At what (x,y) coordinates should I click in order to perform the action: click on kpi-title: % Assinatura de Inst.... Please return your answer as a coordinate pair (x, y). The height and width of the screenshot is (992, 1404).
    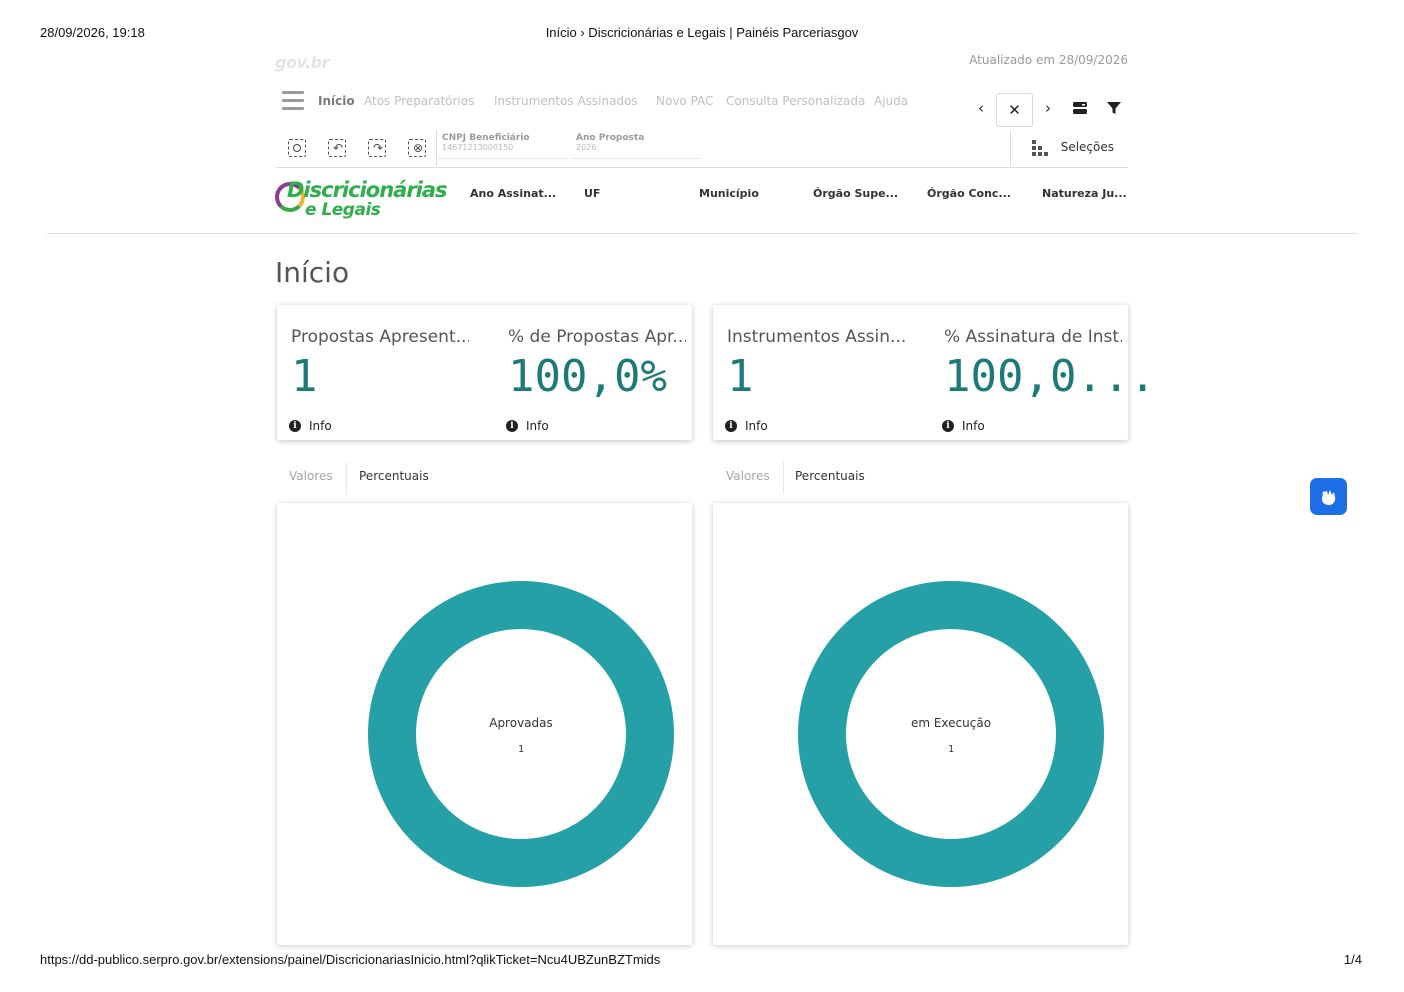
    Looking at the image, I should click on (1033, 337).